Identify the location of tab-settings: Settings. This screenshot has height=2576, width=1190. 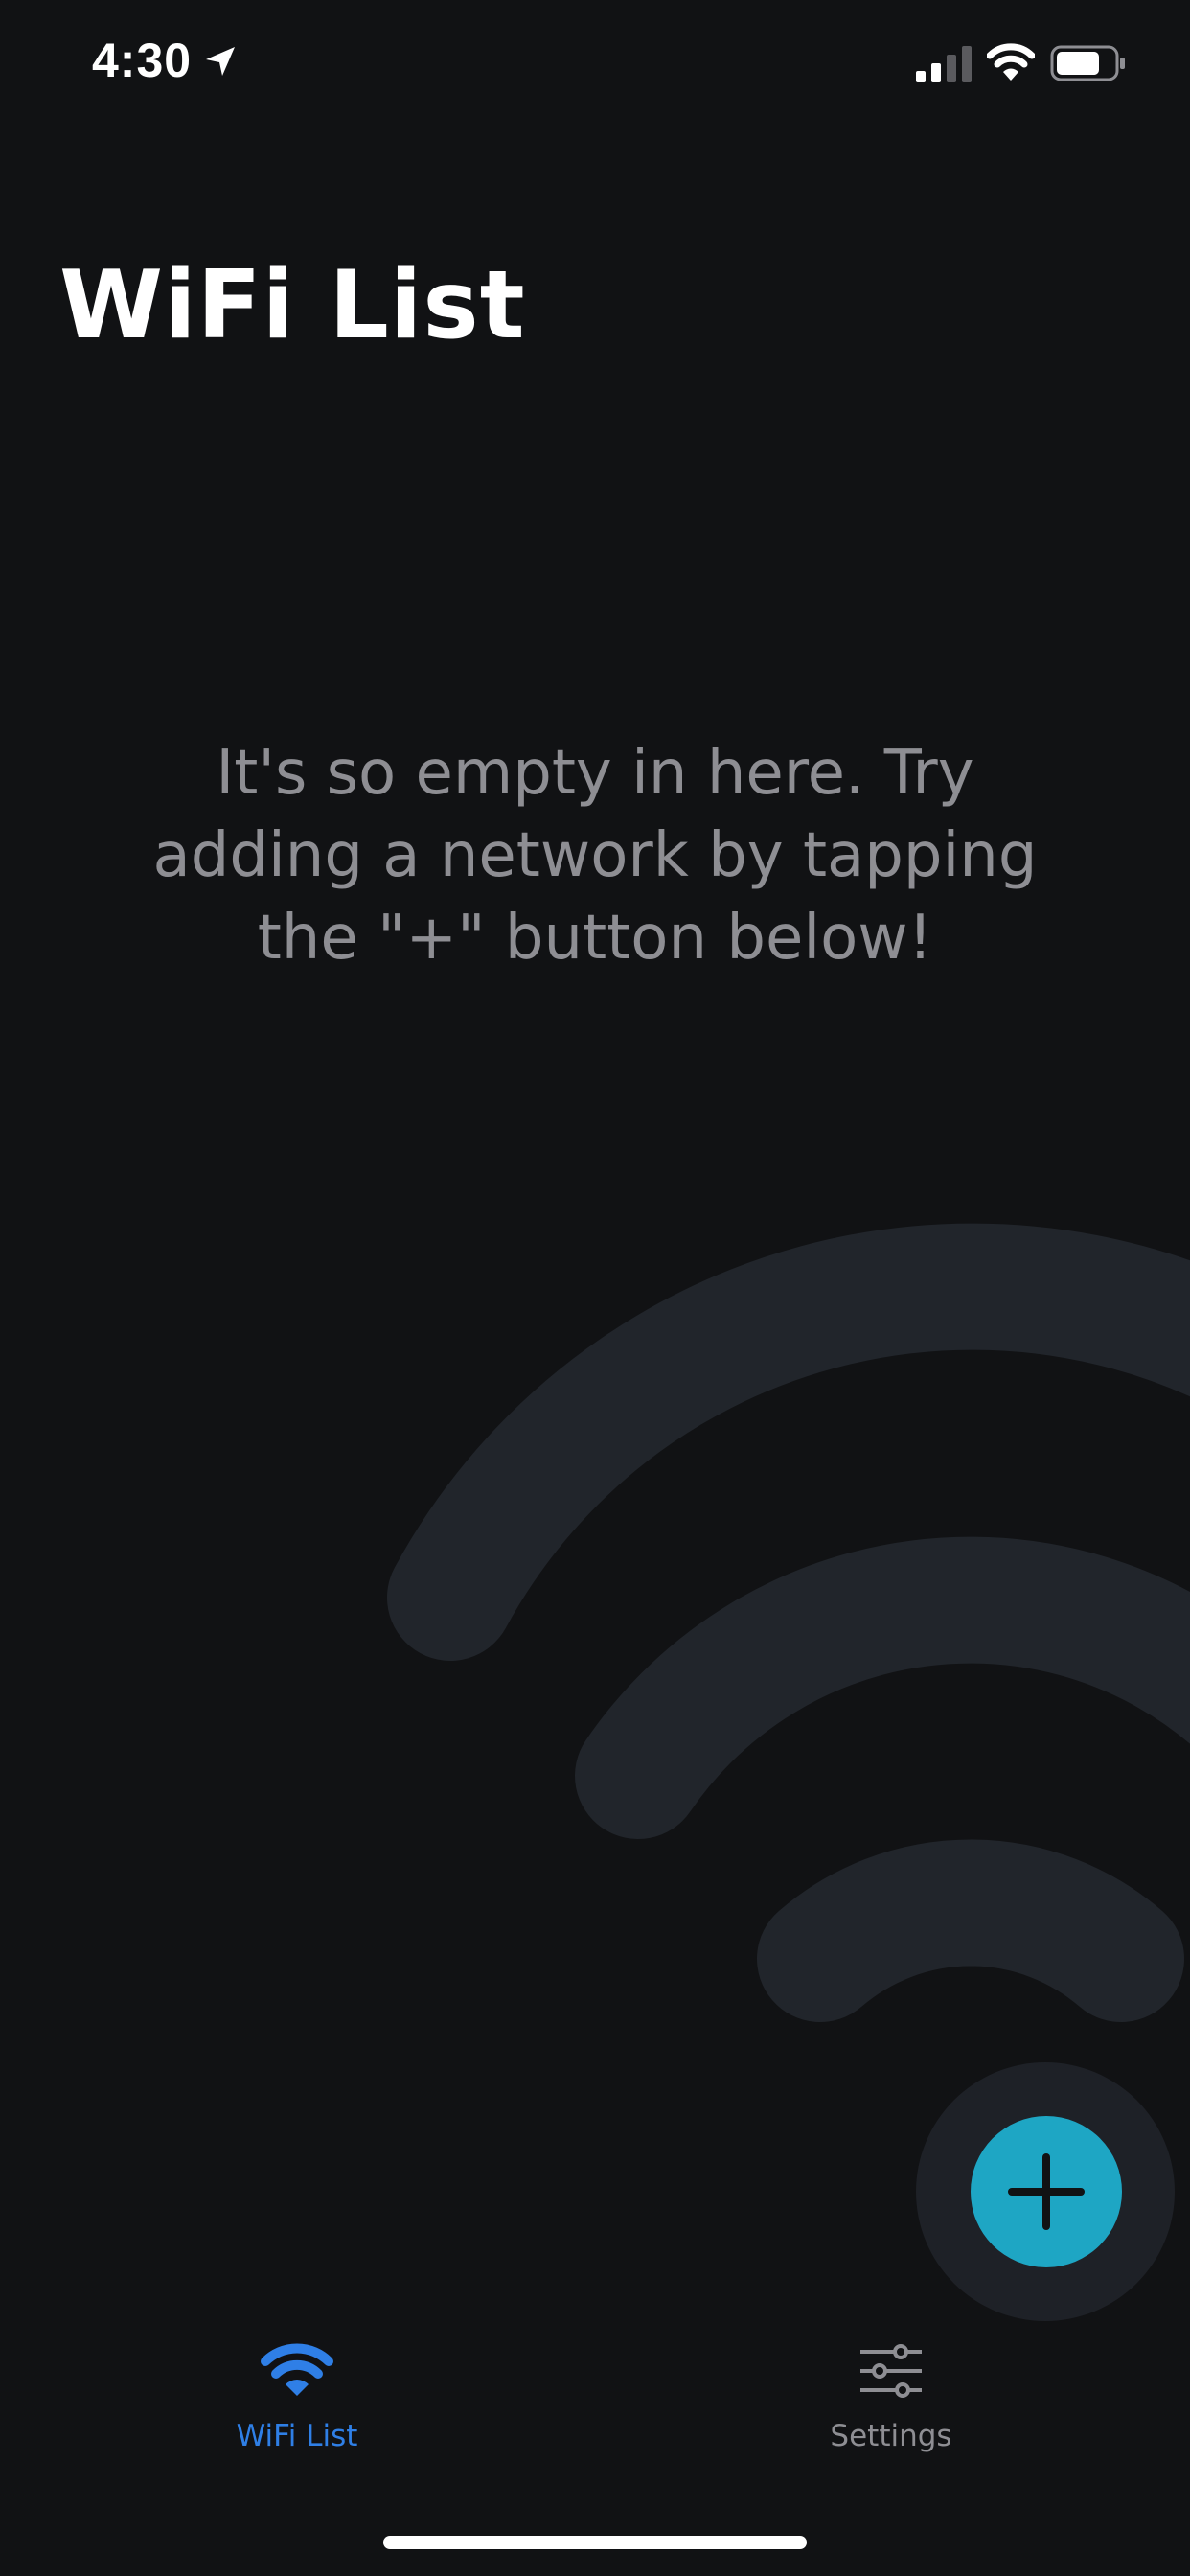
(891, 2410).